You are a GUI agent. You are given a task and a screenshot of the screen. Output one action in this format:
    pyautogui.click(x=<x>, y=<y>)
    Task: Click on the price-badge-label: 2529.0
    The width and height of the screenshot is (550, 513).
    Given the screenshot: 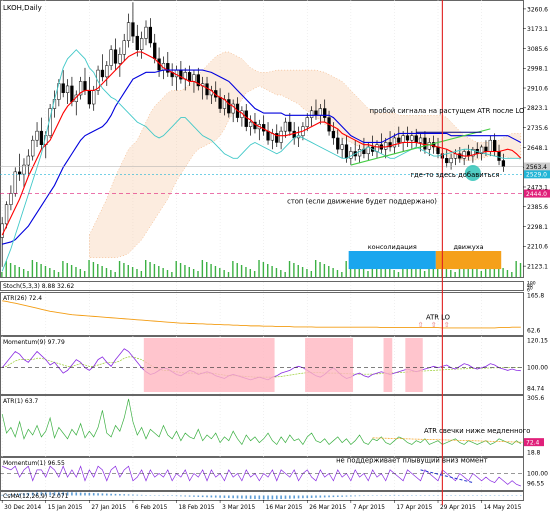 What is the action you would take?
    pyautogui.click(x=536, y=175)
    